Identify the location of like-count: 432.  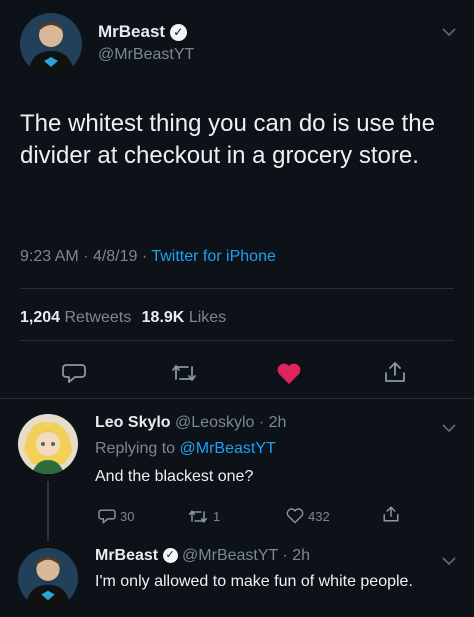
(319, 516).